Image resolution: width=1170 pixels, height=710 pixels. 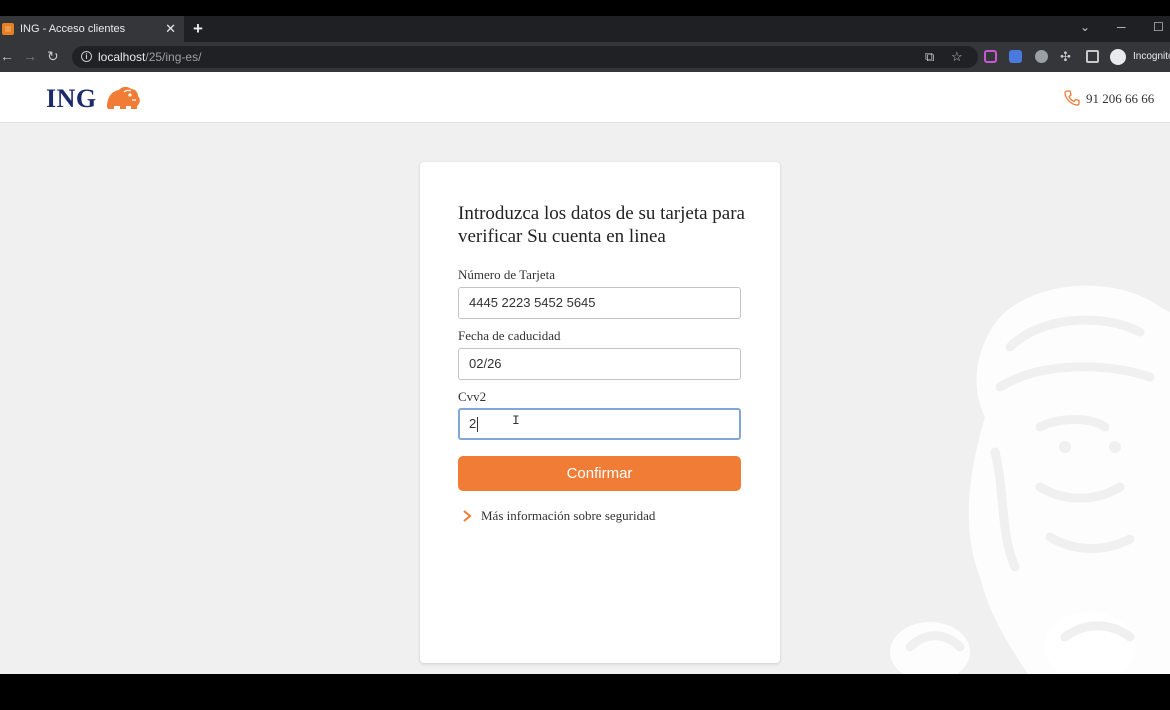 What do you see at coordinates (123, 98) in the screenshot?
I see `ing-lion-logo-icon` at bounding box center [123, 98].